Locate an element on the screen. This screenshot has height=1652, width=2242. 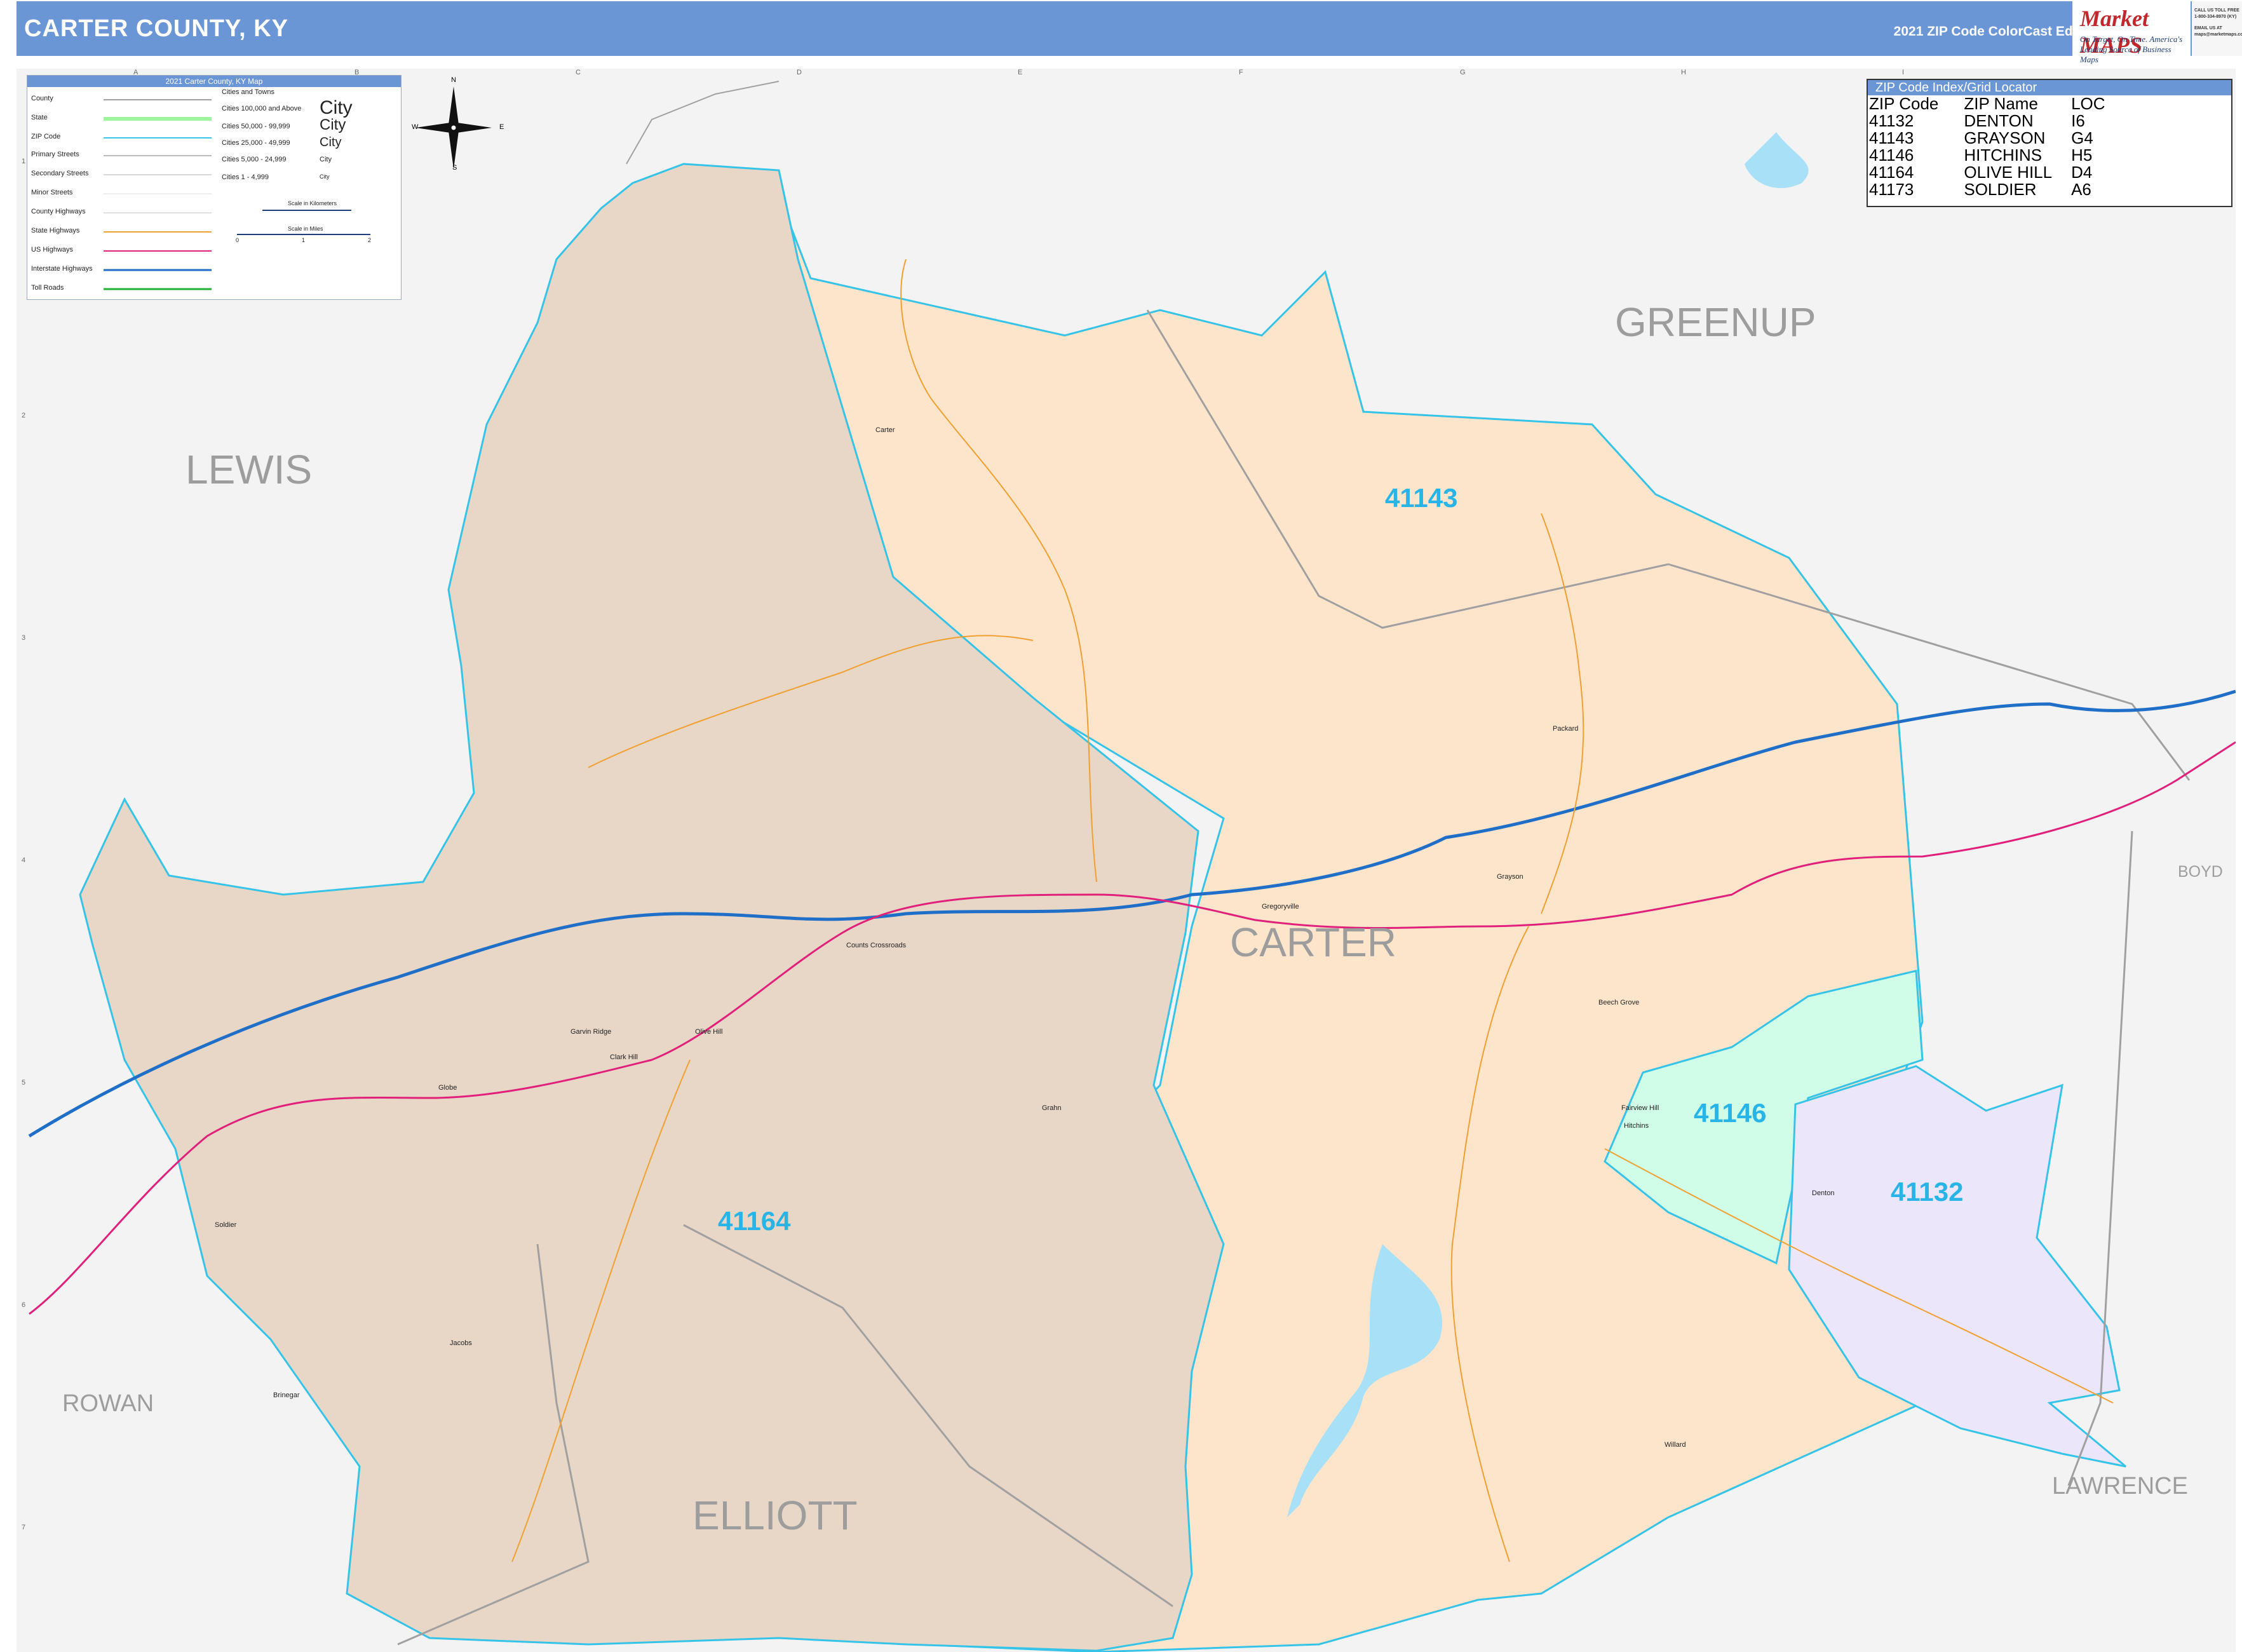
table-row: 41146 HITCHINS H5 is located at coordinates (1990, 155).